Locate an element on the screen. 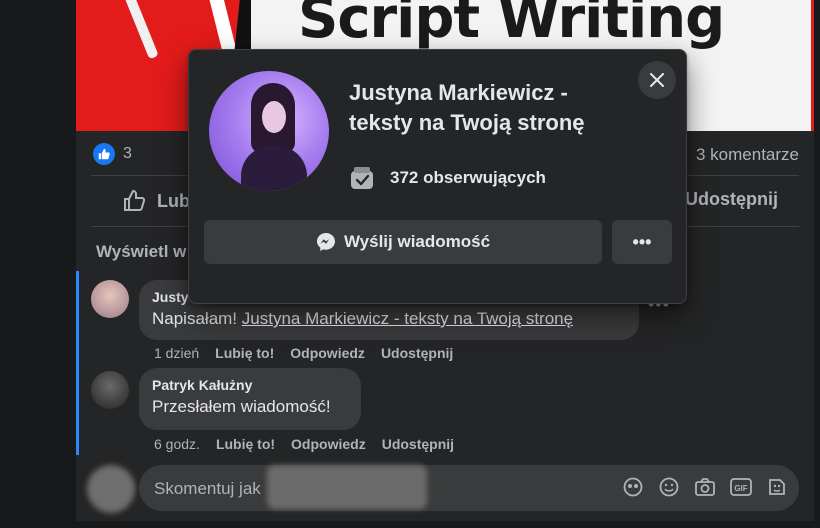 This screenshot has height=528, width=820. reactions-summary: 3 is located at coordinates (112, 154).